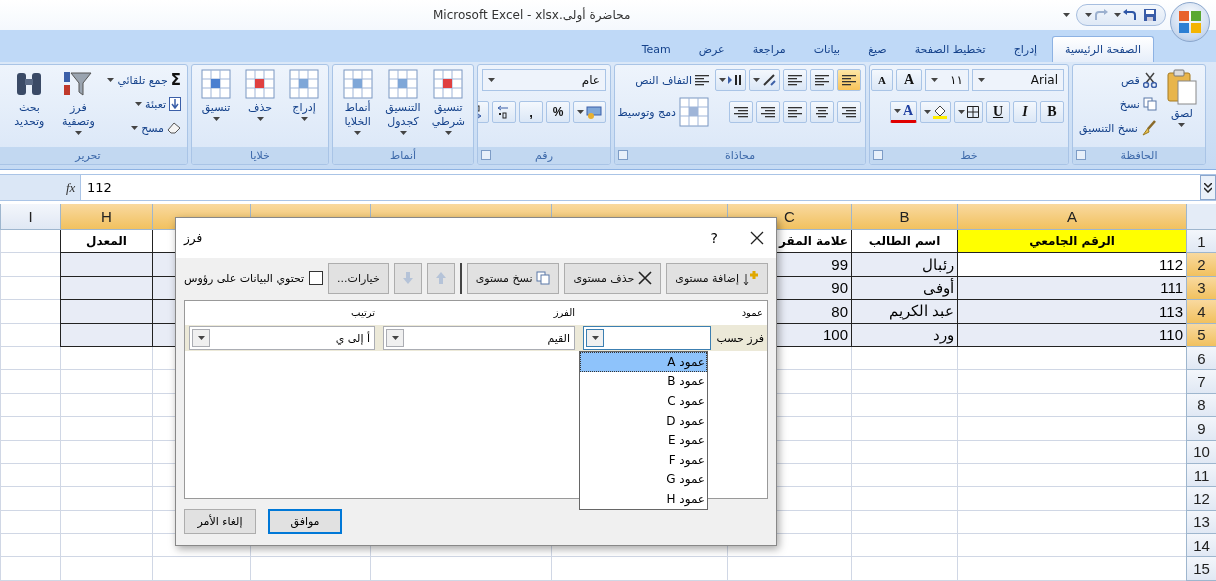 The image size is (1216, 581). What do you see at coordinates (106, 217) in the screenshot?
I see `column-header: H` at bounding box center [106, 217].